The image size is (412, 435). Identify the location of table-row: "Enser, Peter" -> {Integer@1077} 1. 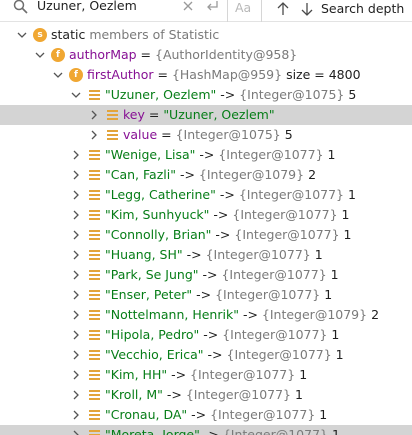
(206, 295).